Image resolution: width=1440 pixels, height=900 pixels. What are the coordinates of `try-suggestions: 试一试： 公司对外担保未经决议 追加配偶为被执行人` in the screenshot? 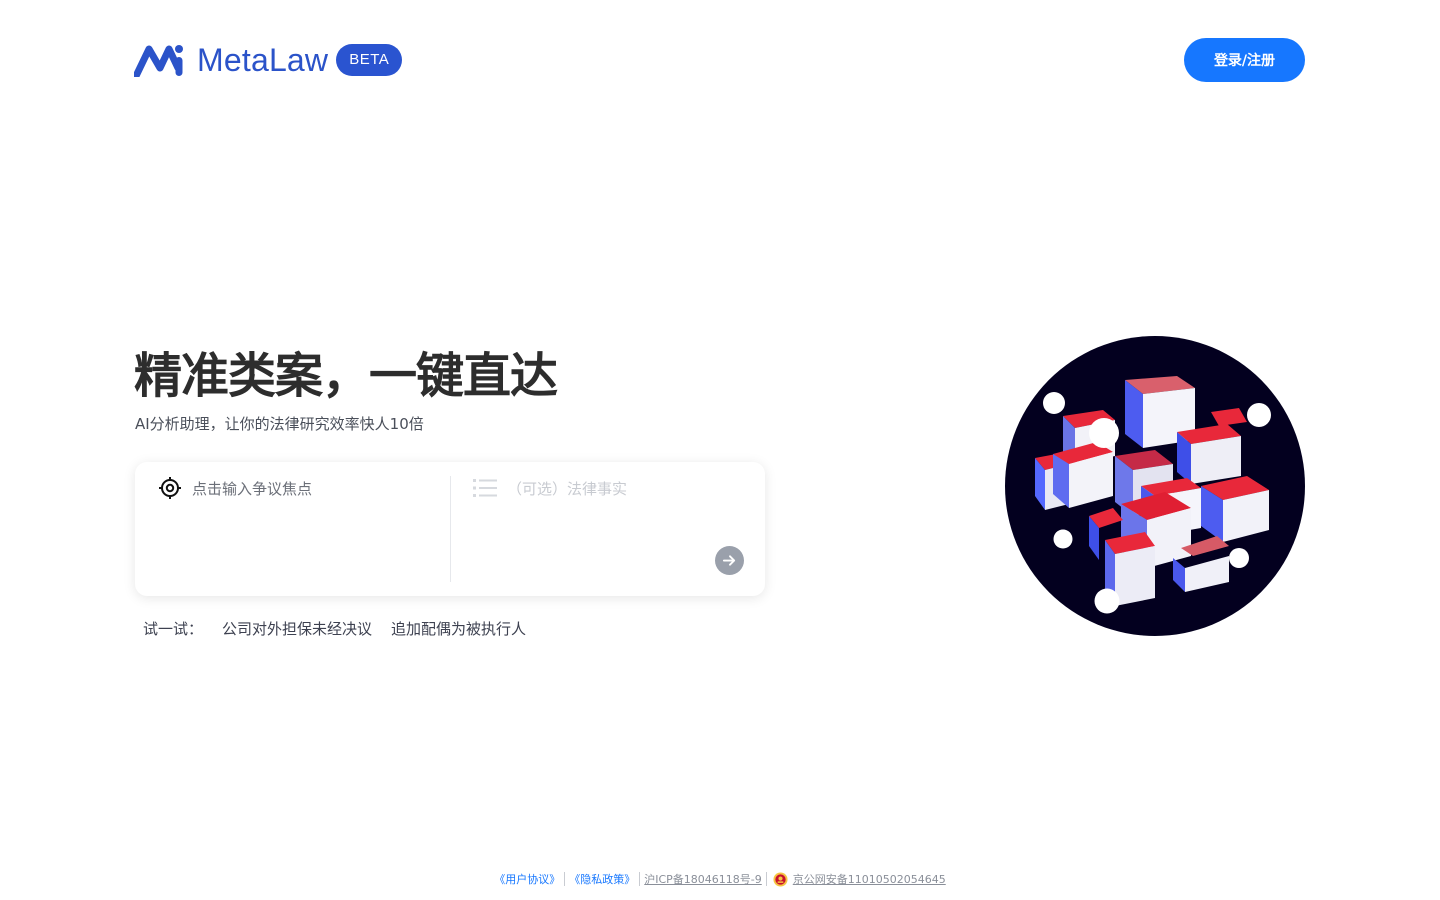 It's located at (344, 628).